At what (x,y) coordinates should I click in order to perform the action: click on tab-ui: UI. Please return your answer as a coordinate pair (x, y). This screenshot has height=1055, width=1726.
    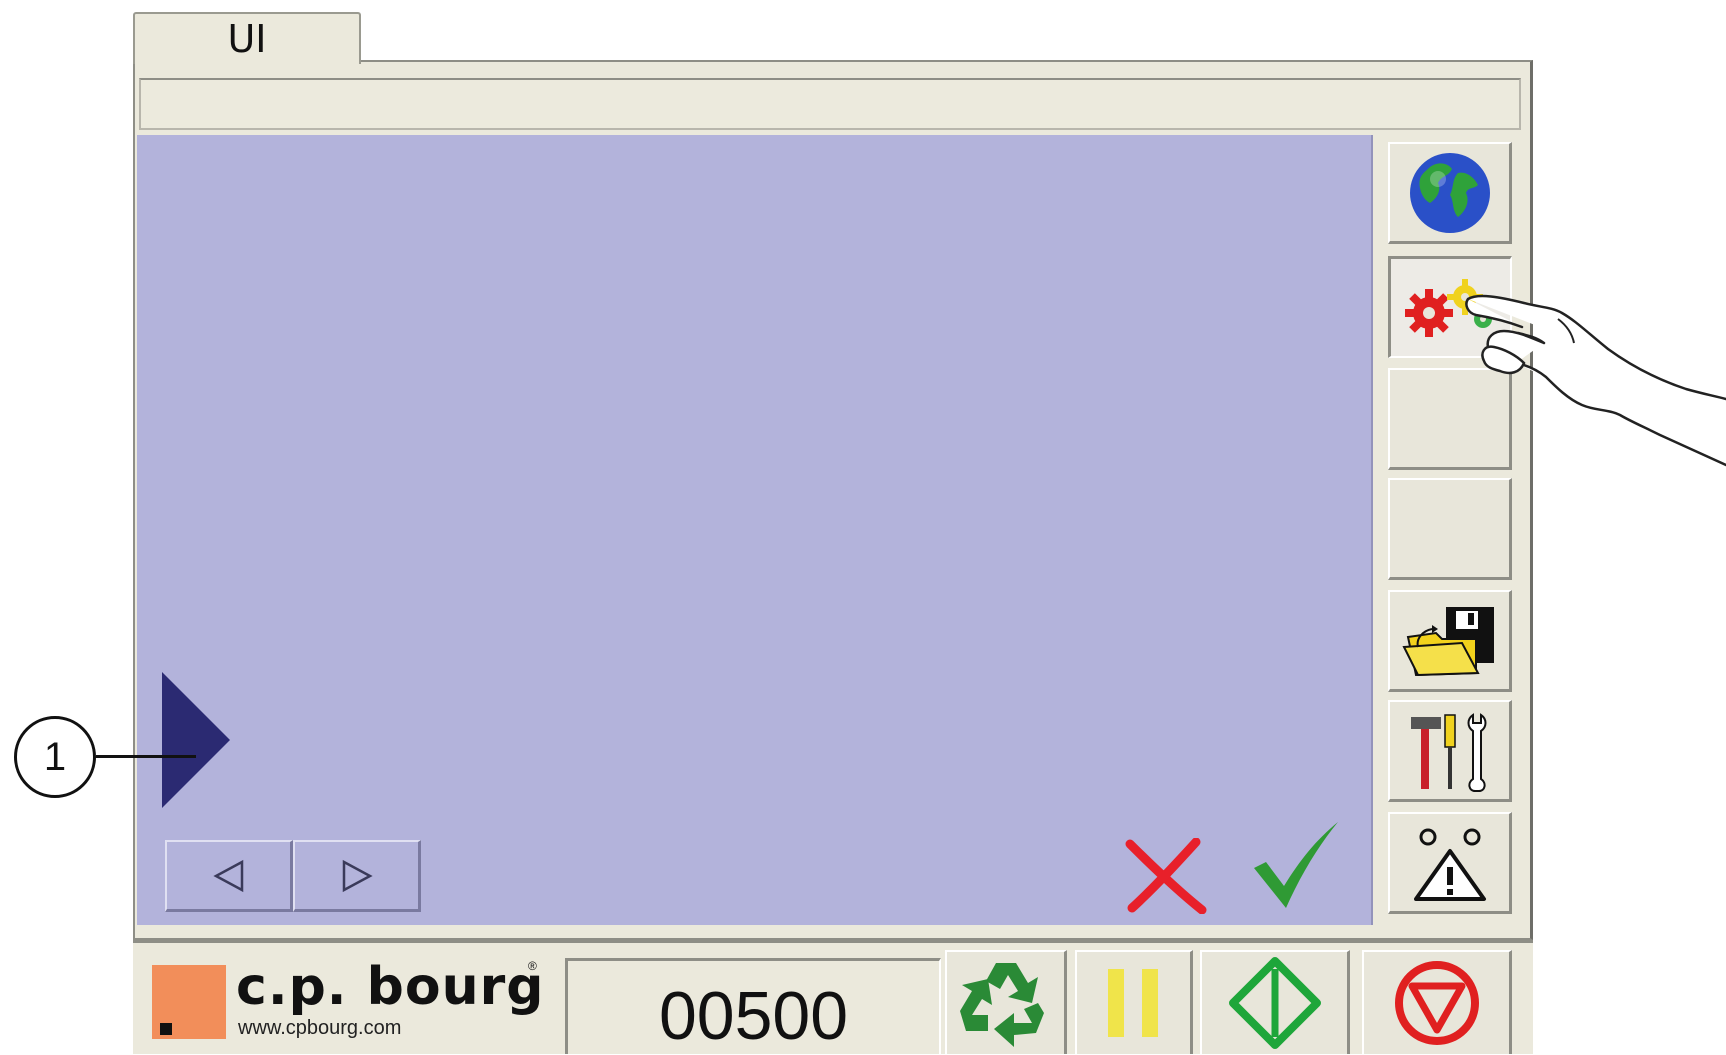
    Looking at the image, I should click on (247, 38).